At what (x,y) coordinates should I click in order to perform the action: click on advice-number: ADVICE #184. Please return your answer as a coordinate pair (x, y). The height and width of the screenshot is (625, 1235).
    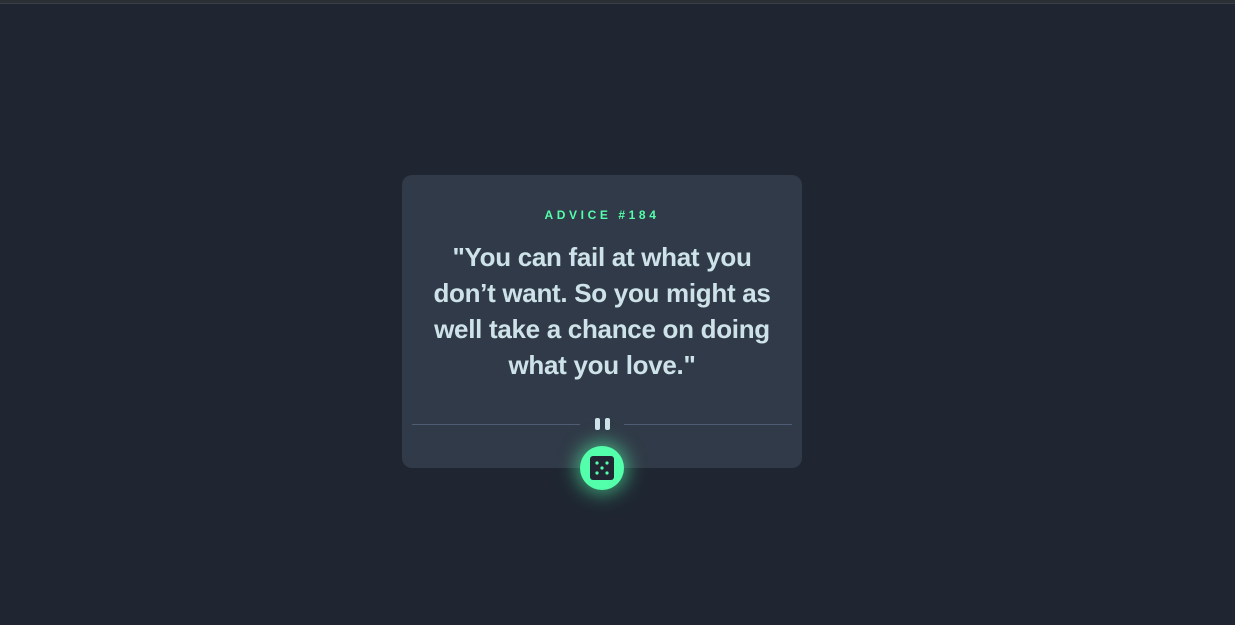
    Looking at the image, I should click on (602, 215).